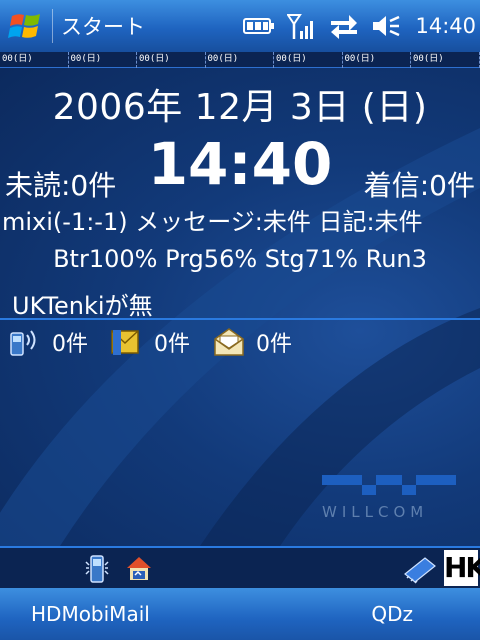 This screenshot has height=640, width=480. I want to click on hk-icon: HK, so click(462, 568).